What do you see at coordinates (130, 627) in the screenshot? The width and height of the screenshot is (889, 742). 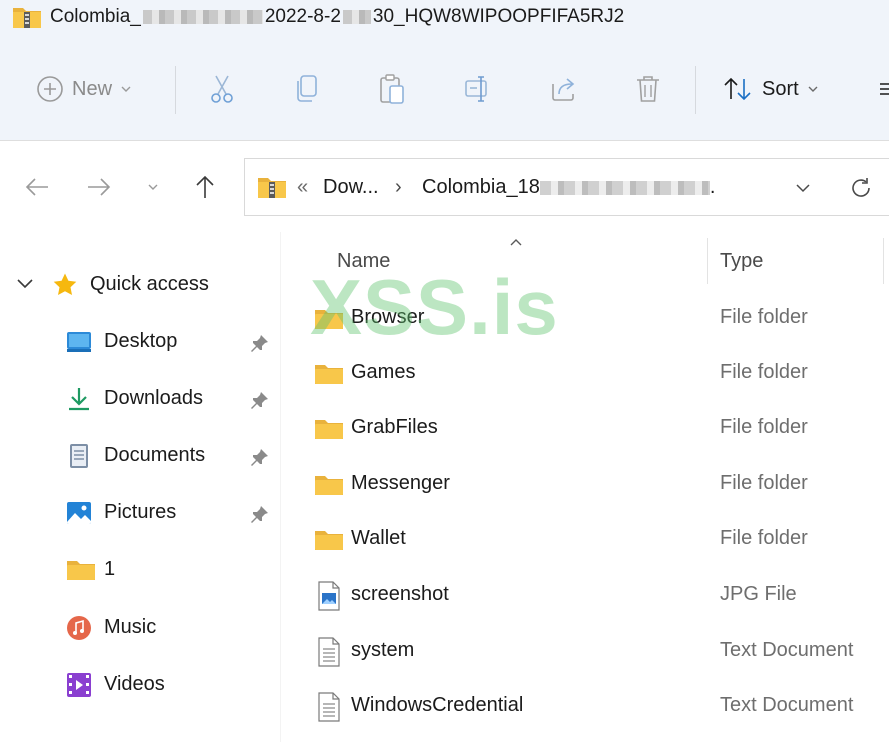 I see `nav-item-label: Music` at bounding box center [130, 627].